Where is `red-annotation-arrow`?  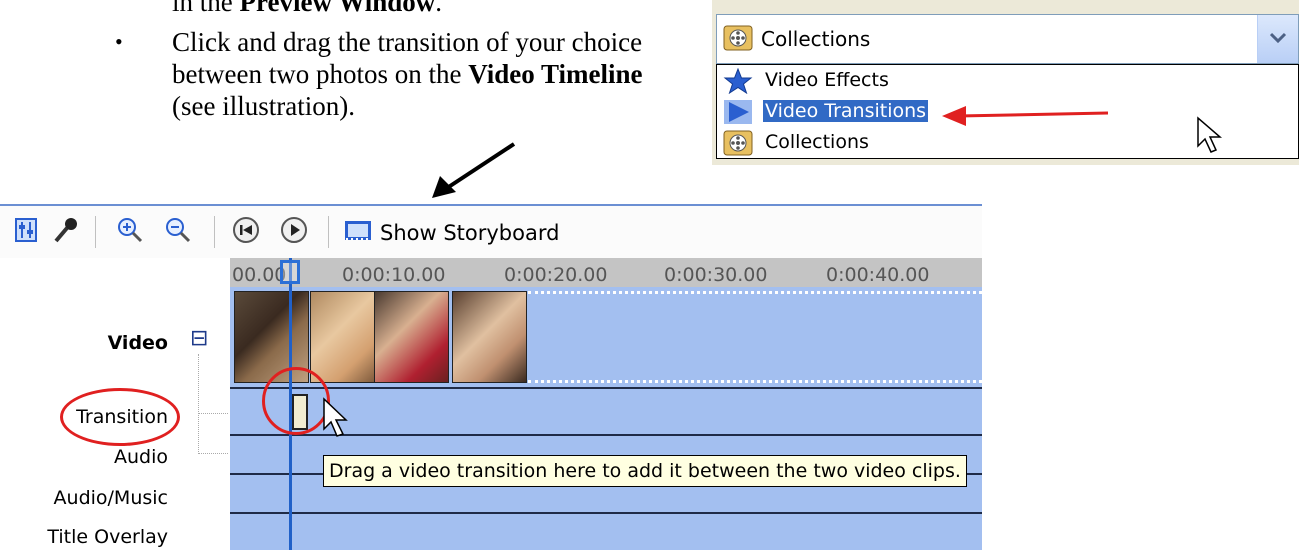
red-annotation-arrow is located at coordinates (1025, 116).